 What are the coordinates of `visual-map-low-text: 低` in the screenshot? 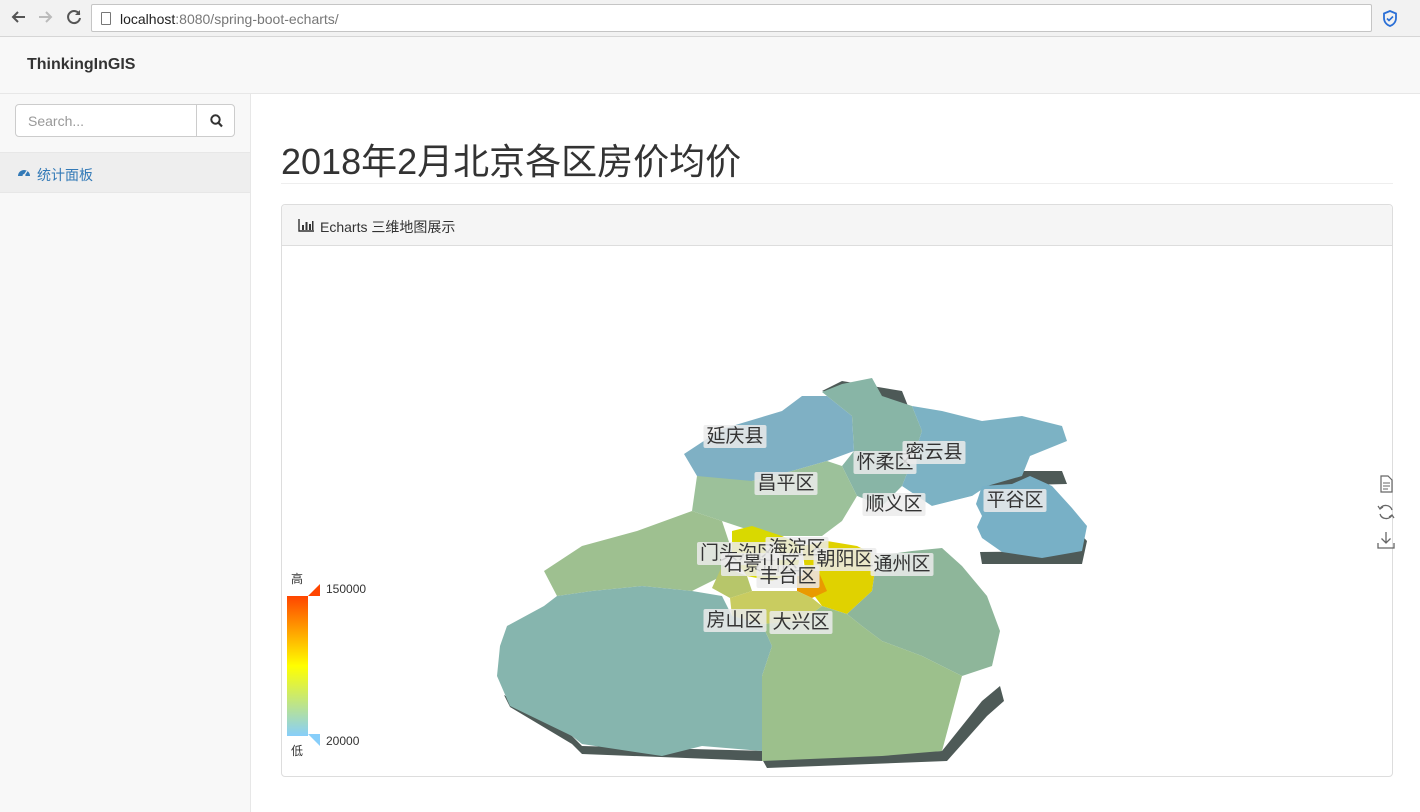 It's located at (297, 751).